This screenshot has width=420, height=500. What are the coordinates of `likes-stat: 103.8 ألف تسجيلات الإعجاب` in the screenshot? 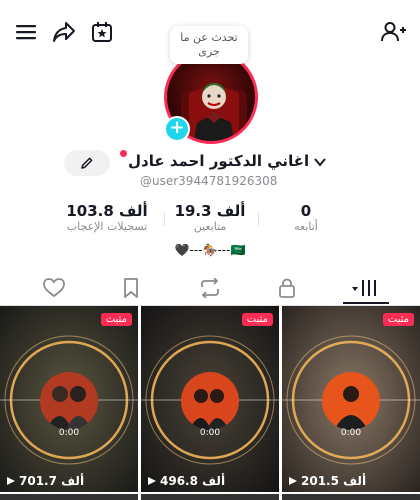 It's located at (107, 217).